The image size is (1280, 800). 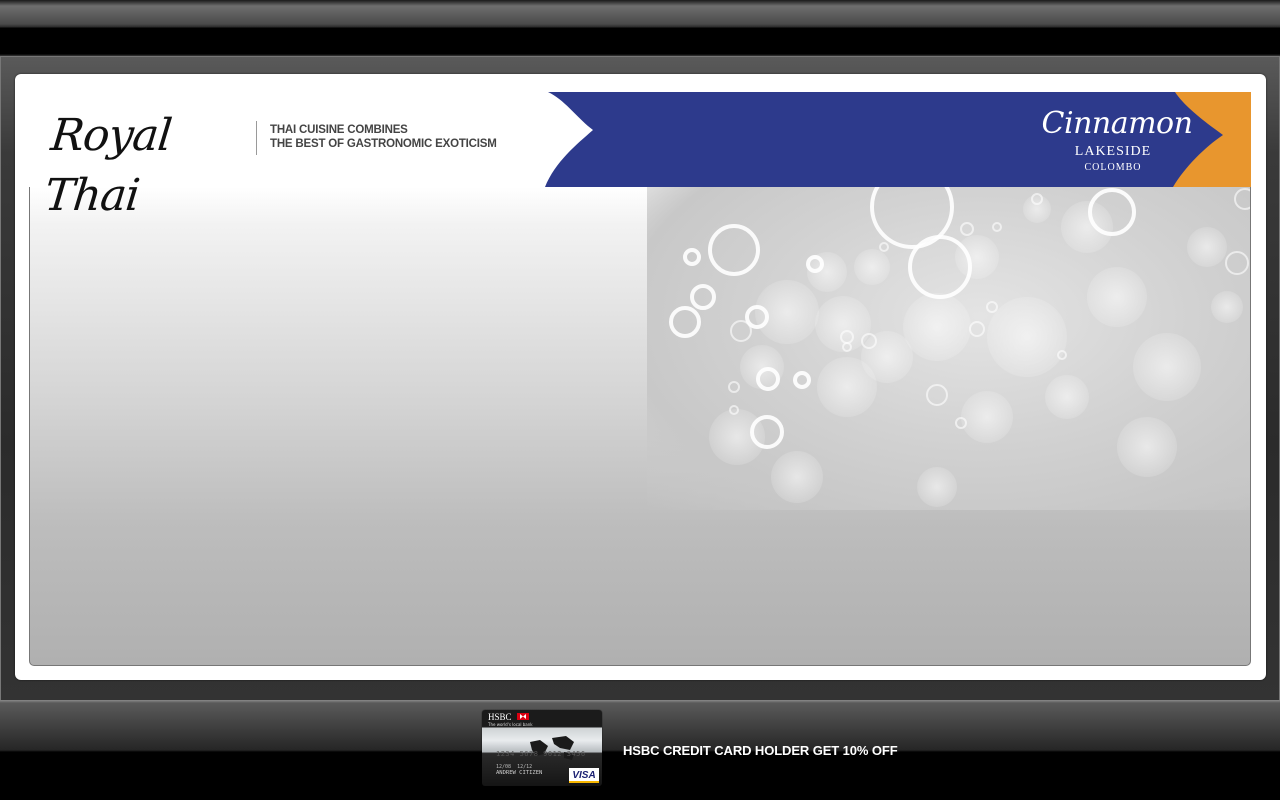 What do you see at coordinates (500, 717) in the screenshot?
I see `hsbc-card-brand: HSBC` at bounding box center [500, 717].